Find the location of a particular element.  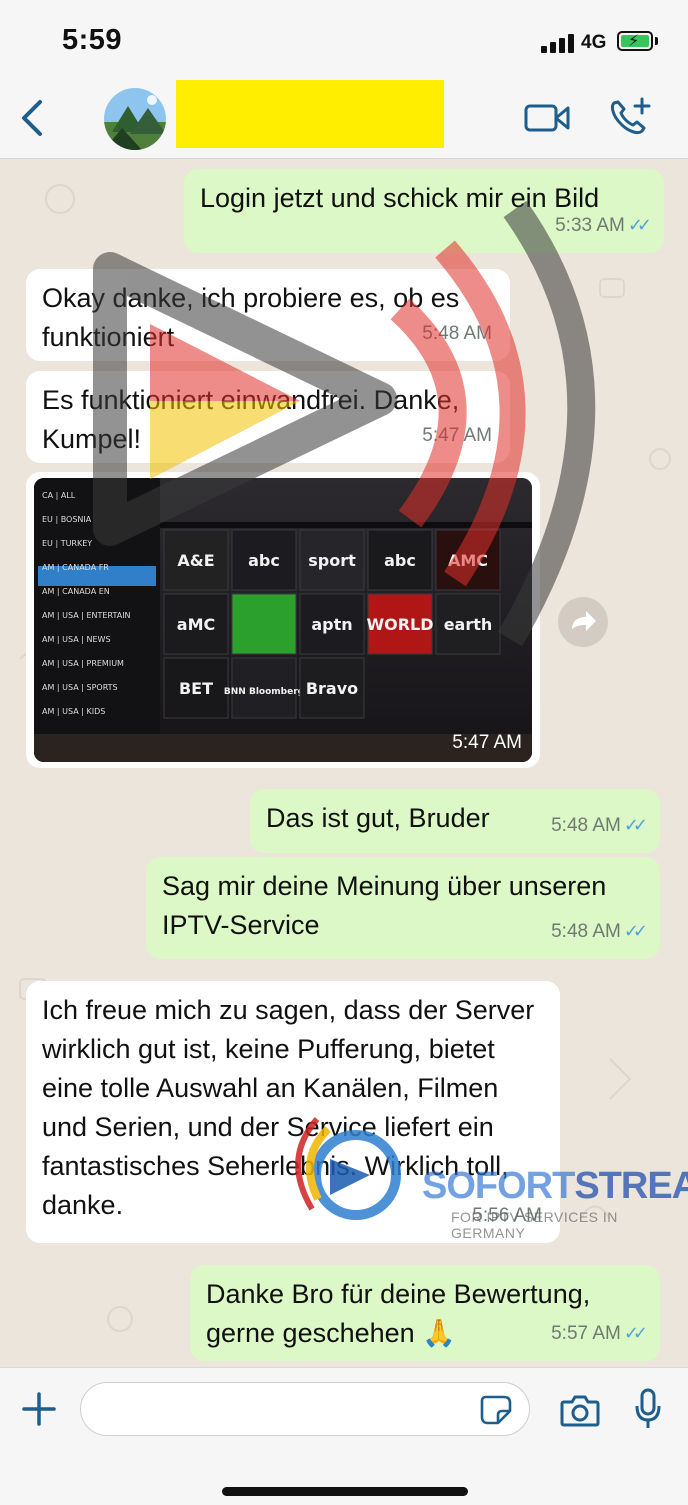

channel-label: earth is located at coordinates (468, 624).